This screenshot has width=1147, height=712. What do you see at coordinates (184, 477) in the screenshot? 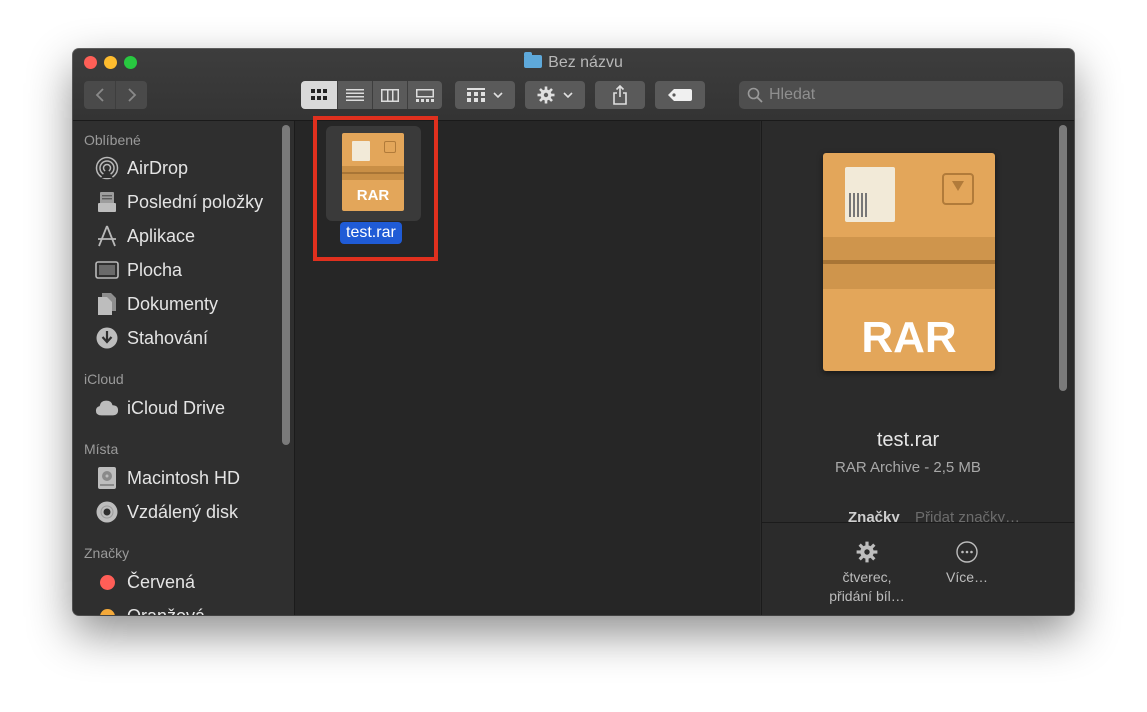
I see `sidebar-item-label: Macintosh HD` at bounding box center [184, 477].